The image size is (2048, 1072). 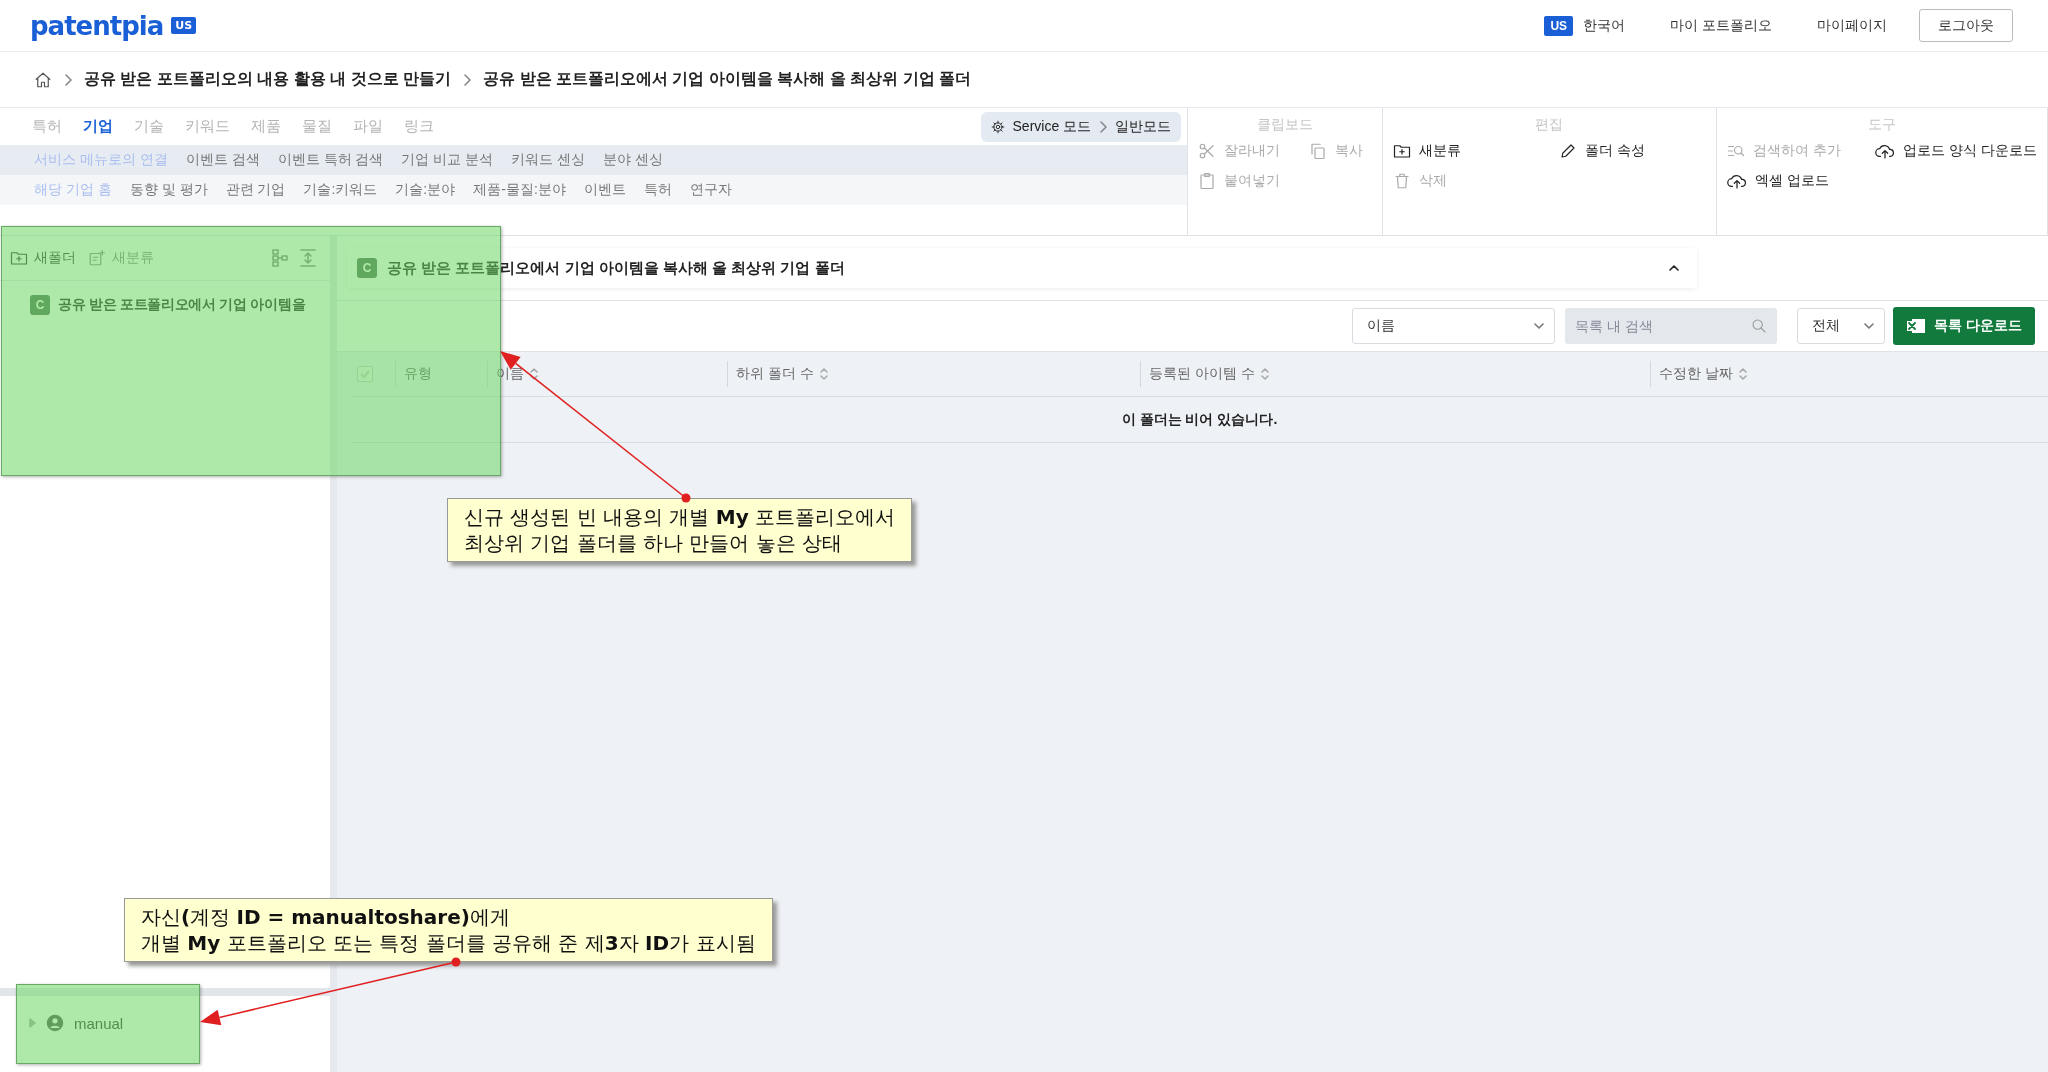 I want to click on category-tab: 기업, so click(x=98, y=126).